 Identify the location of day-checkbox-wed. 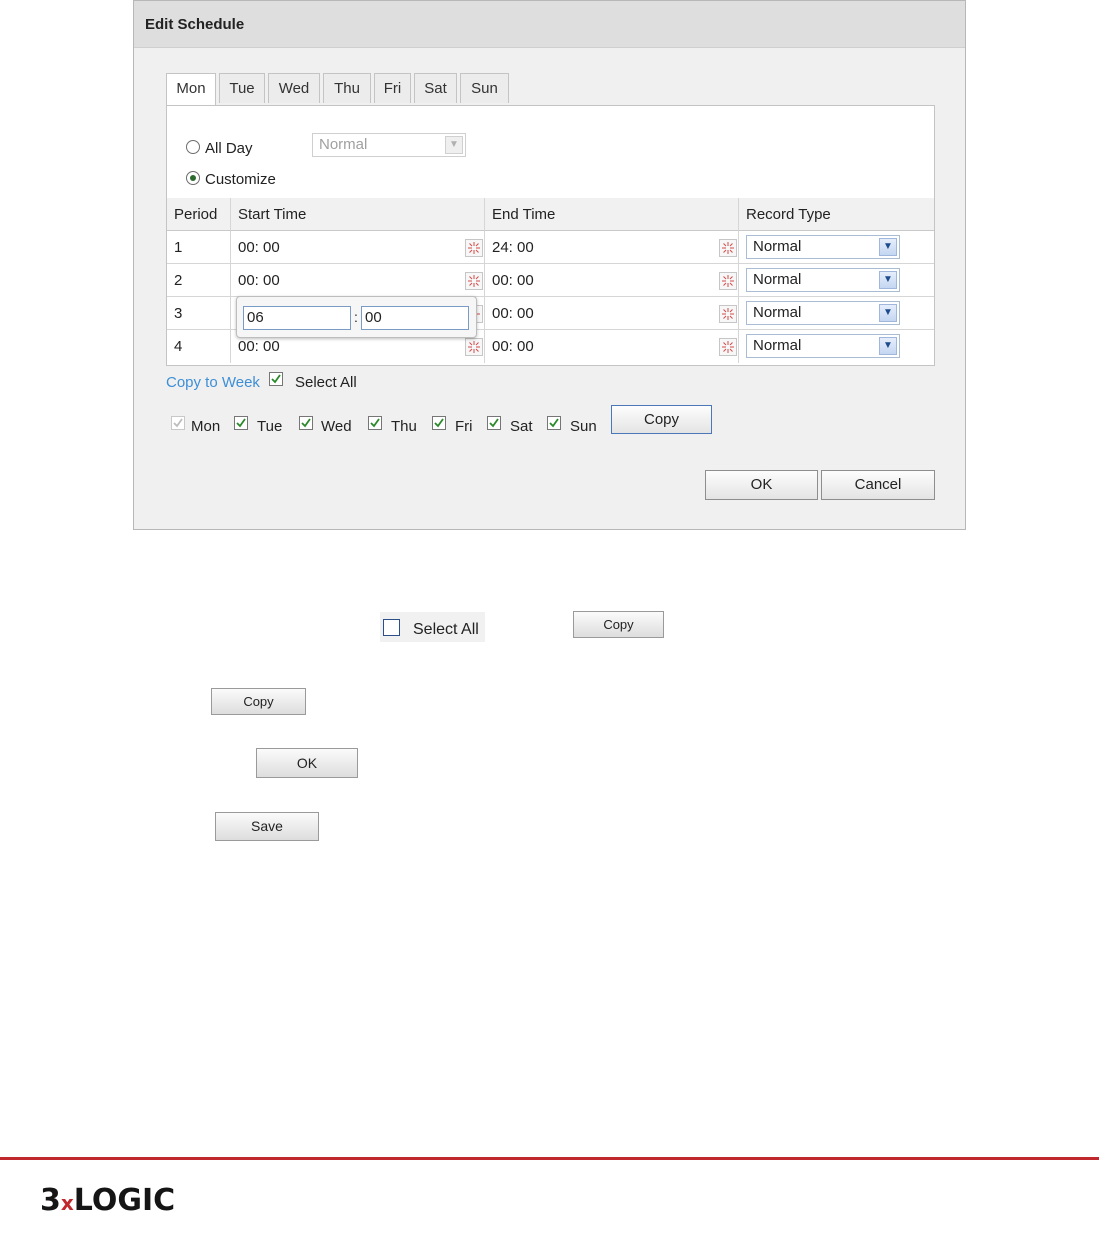
(306, 423).